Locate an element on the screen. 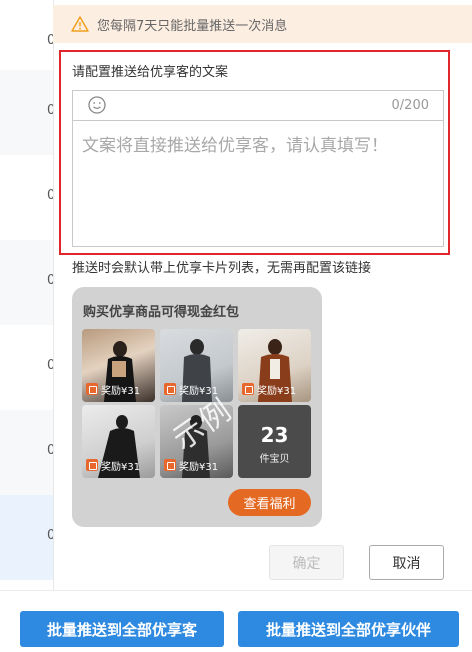 The image size is (472, 652). bottom-action-bar: 批量推送到全部优享客 批量推送到全部优享伙伴 is located at coordinates (236, 621).